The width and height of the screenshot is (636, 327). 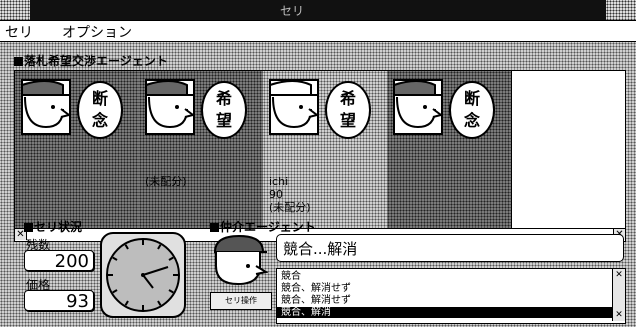 What do you see at coordinates (318, 31) in the screenshot?
I see `menu-bar: セリ オプション` at bounding box center [318, 31].